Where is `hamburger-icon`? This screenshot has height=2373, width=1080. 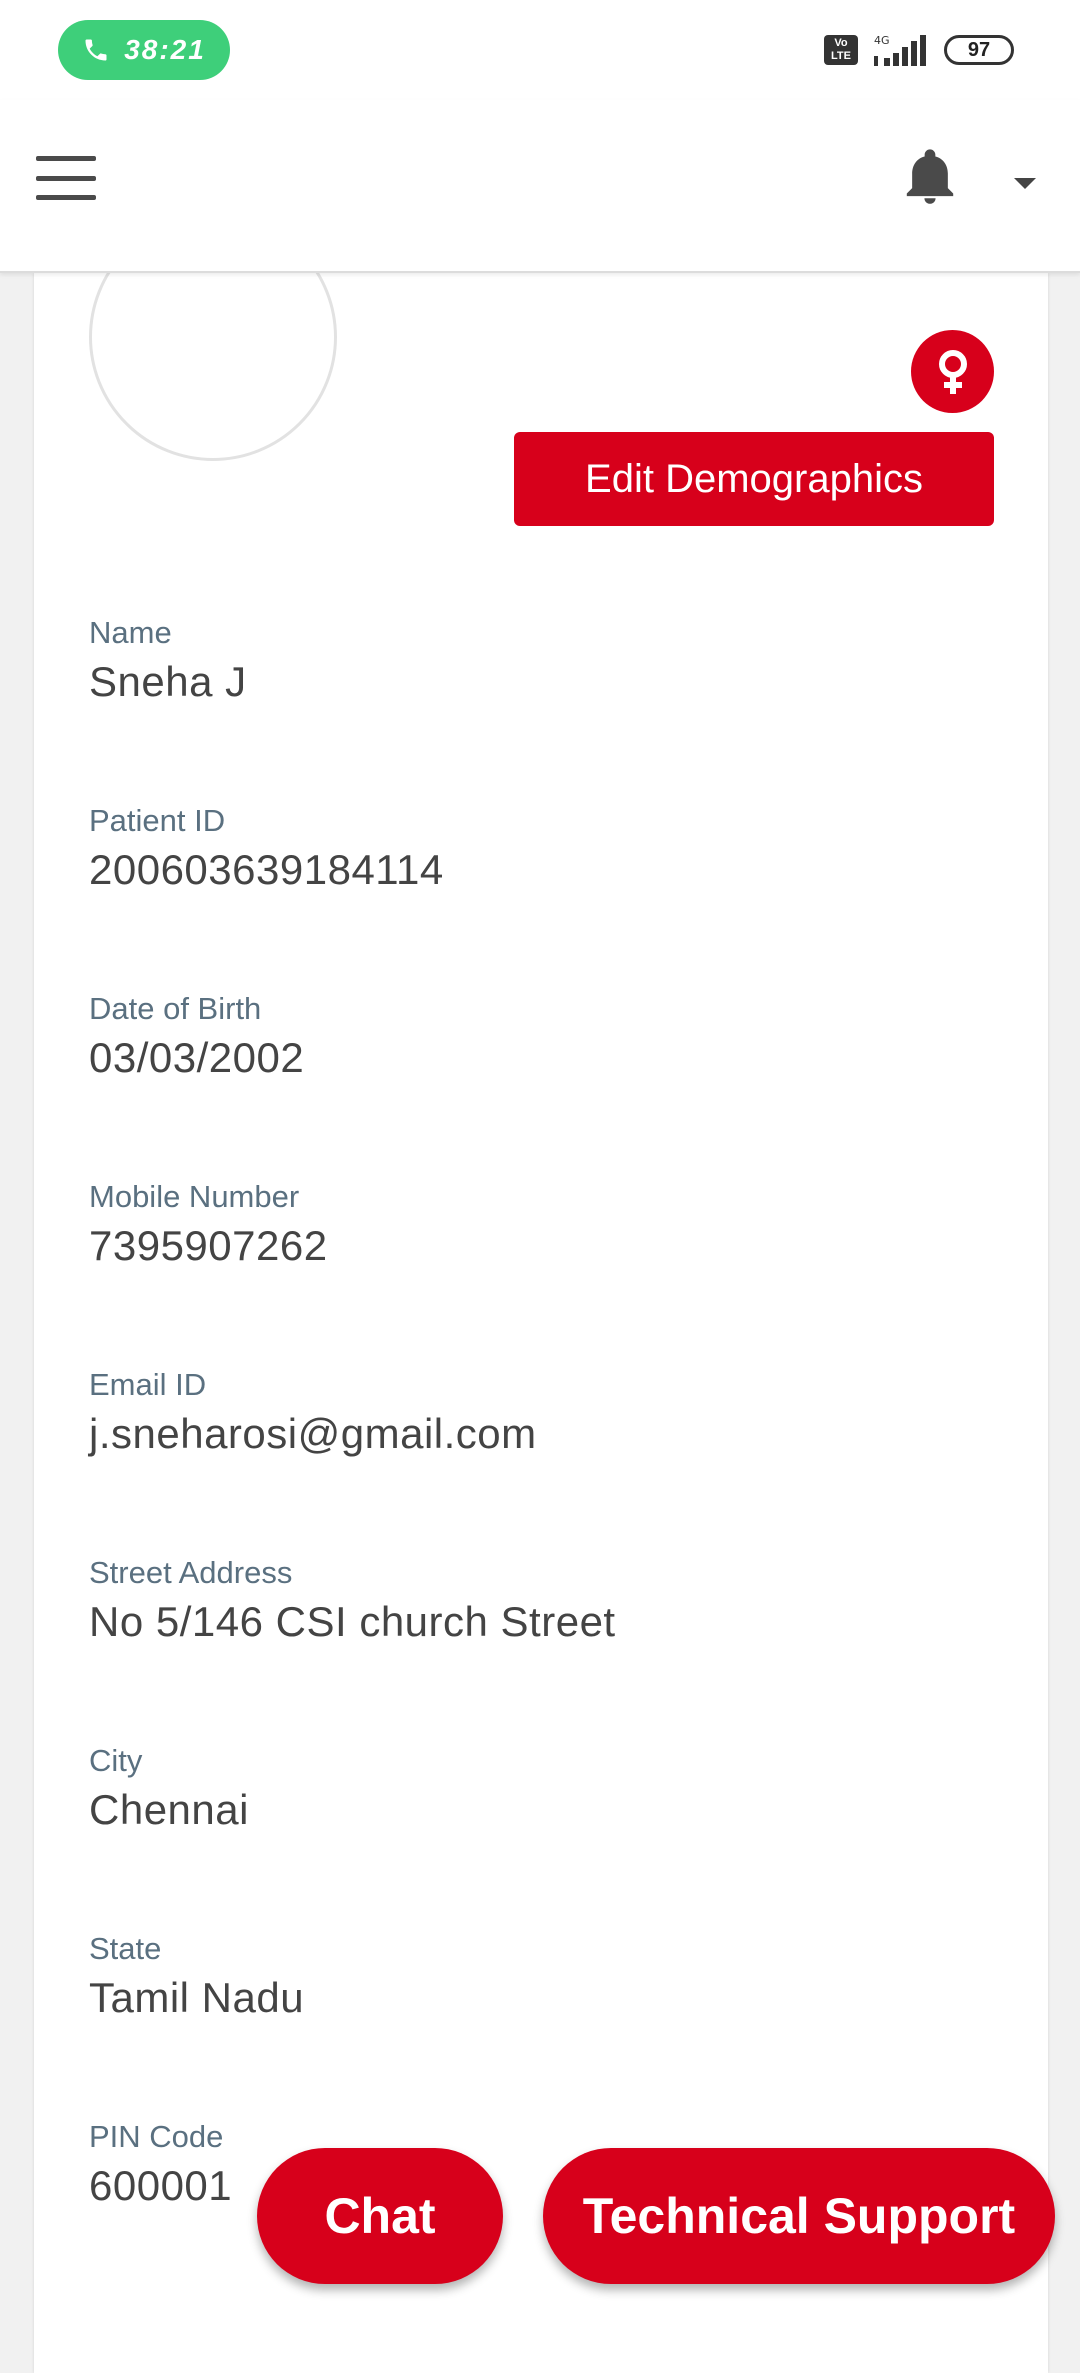 hamburger-icon is located at coordinates (66, 178).